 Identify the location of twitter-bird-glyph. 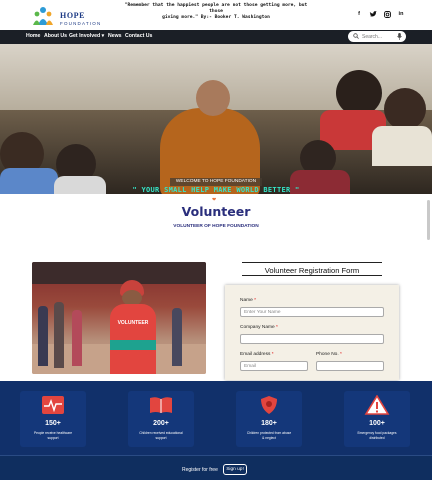
(373, 14).